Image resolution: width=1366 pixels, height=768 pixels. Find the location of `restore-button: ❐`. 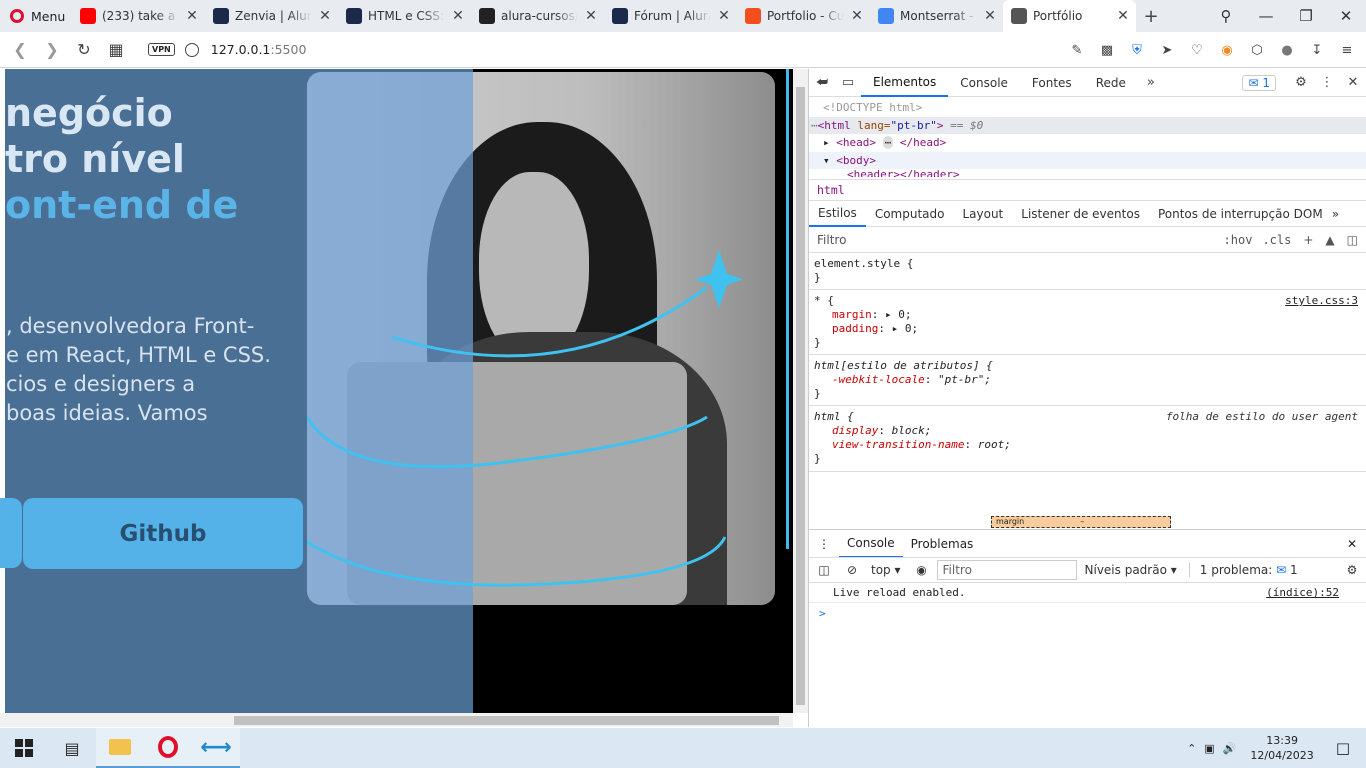

restore-button: ❐ is located at coordinates (1306, 16).